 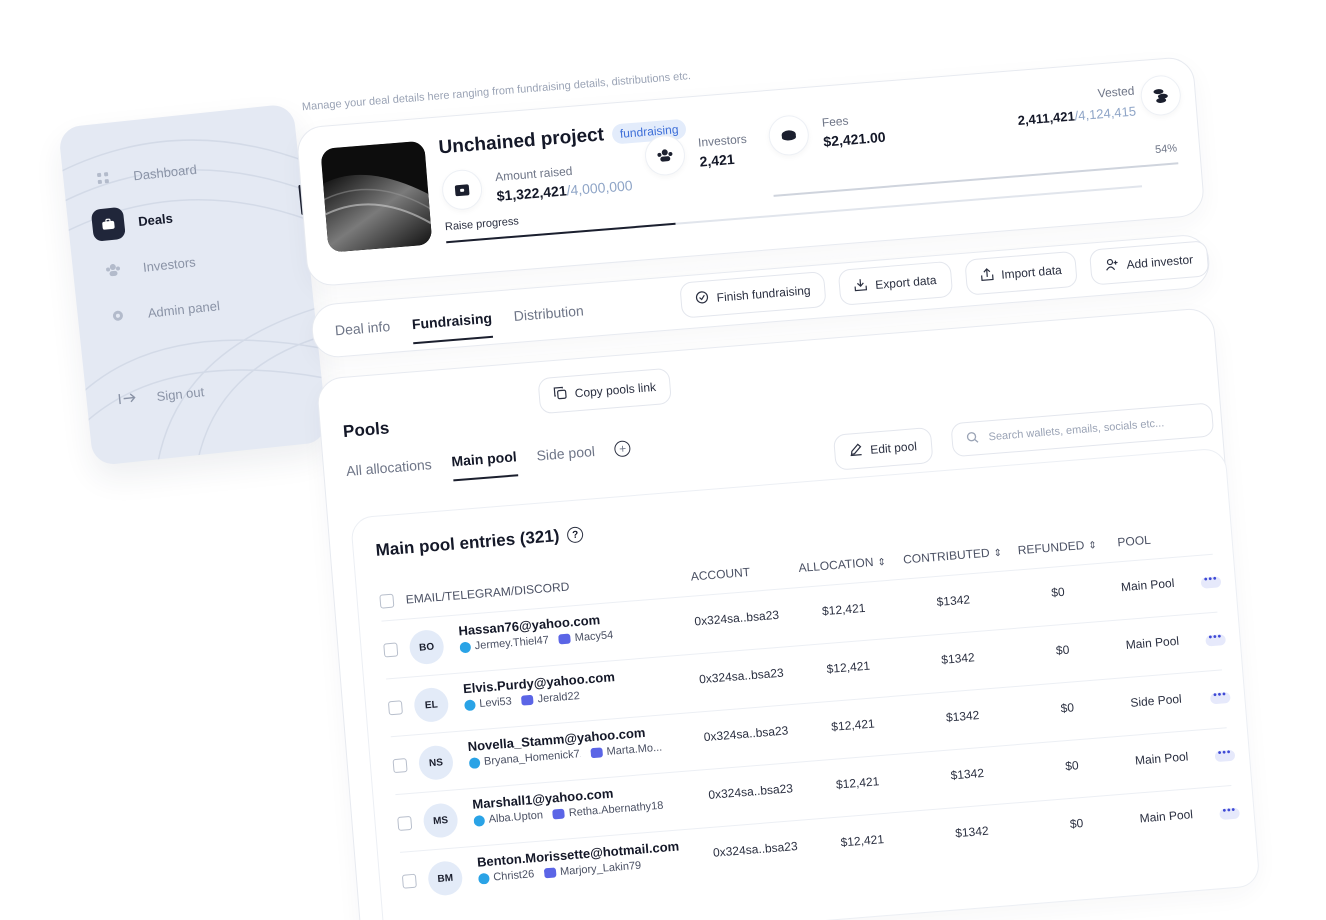 I want to click on tab-main-pool: Main pool, so click(x=484, y=465).